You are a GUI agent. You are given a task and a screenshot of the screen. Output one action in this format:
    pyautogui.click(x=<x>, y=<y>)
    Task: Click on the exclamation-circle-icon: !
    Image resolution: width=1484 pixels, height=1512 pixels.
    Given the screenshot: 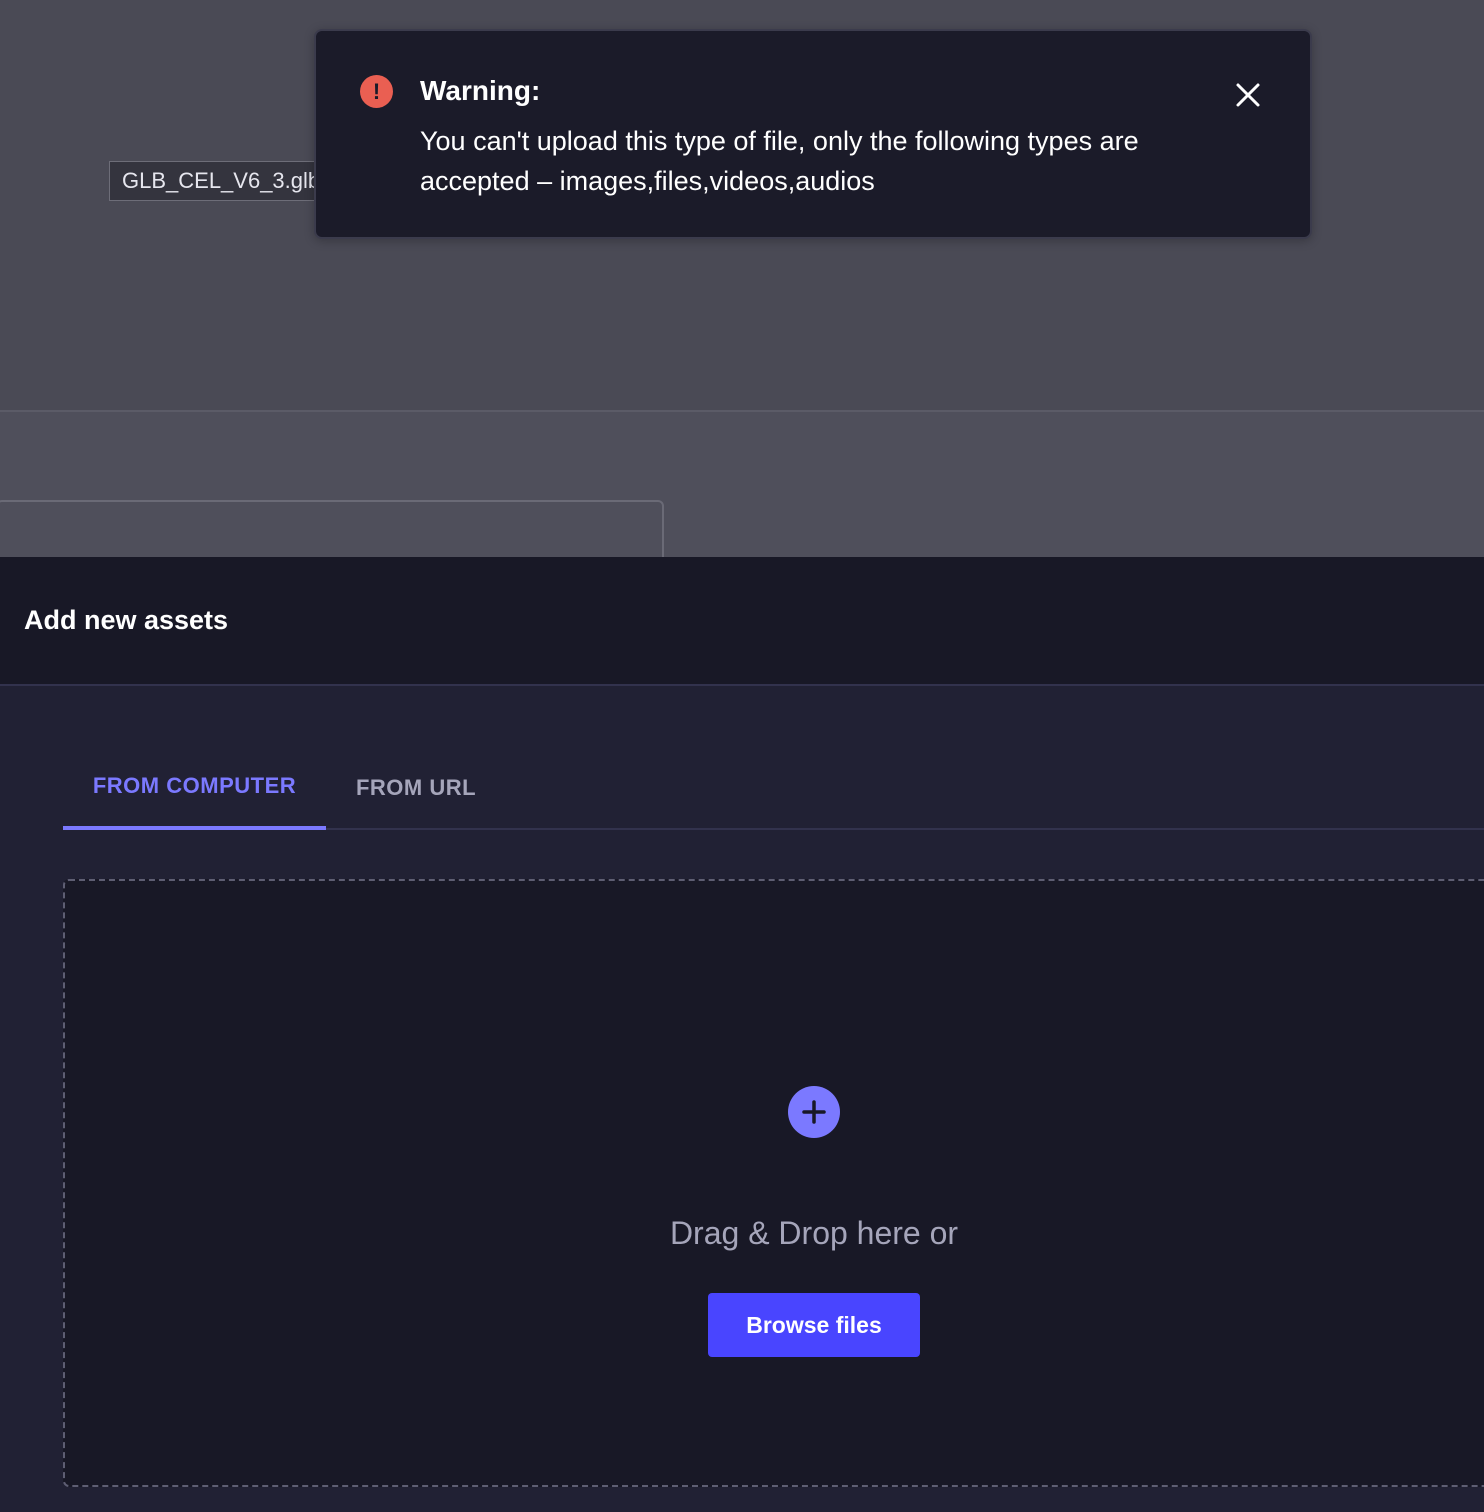 What is the action you would take?
    pyautogui.click(x=376, y=91)
    